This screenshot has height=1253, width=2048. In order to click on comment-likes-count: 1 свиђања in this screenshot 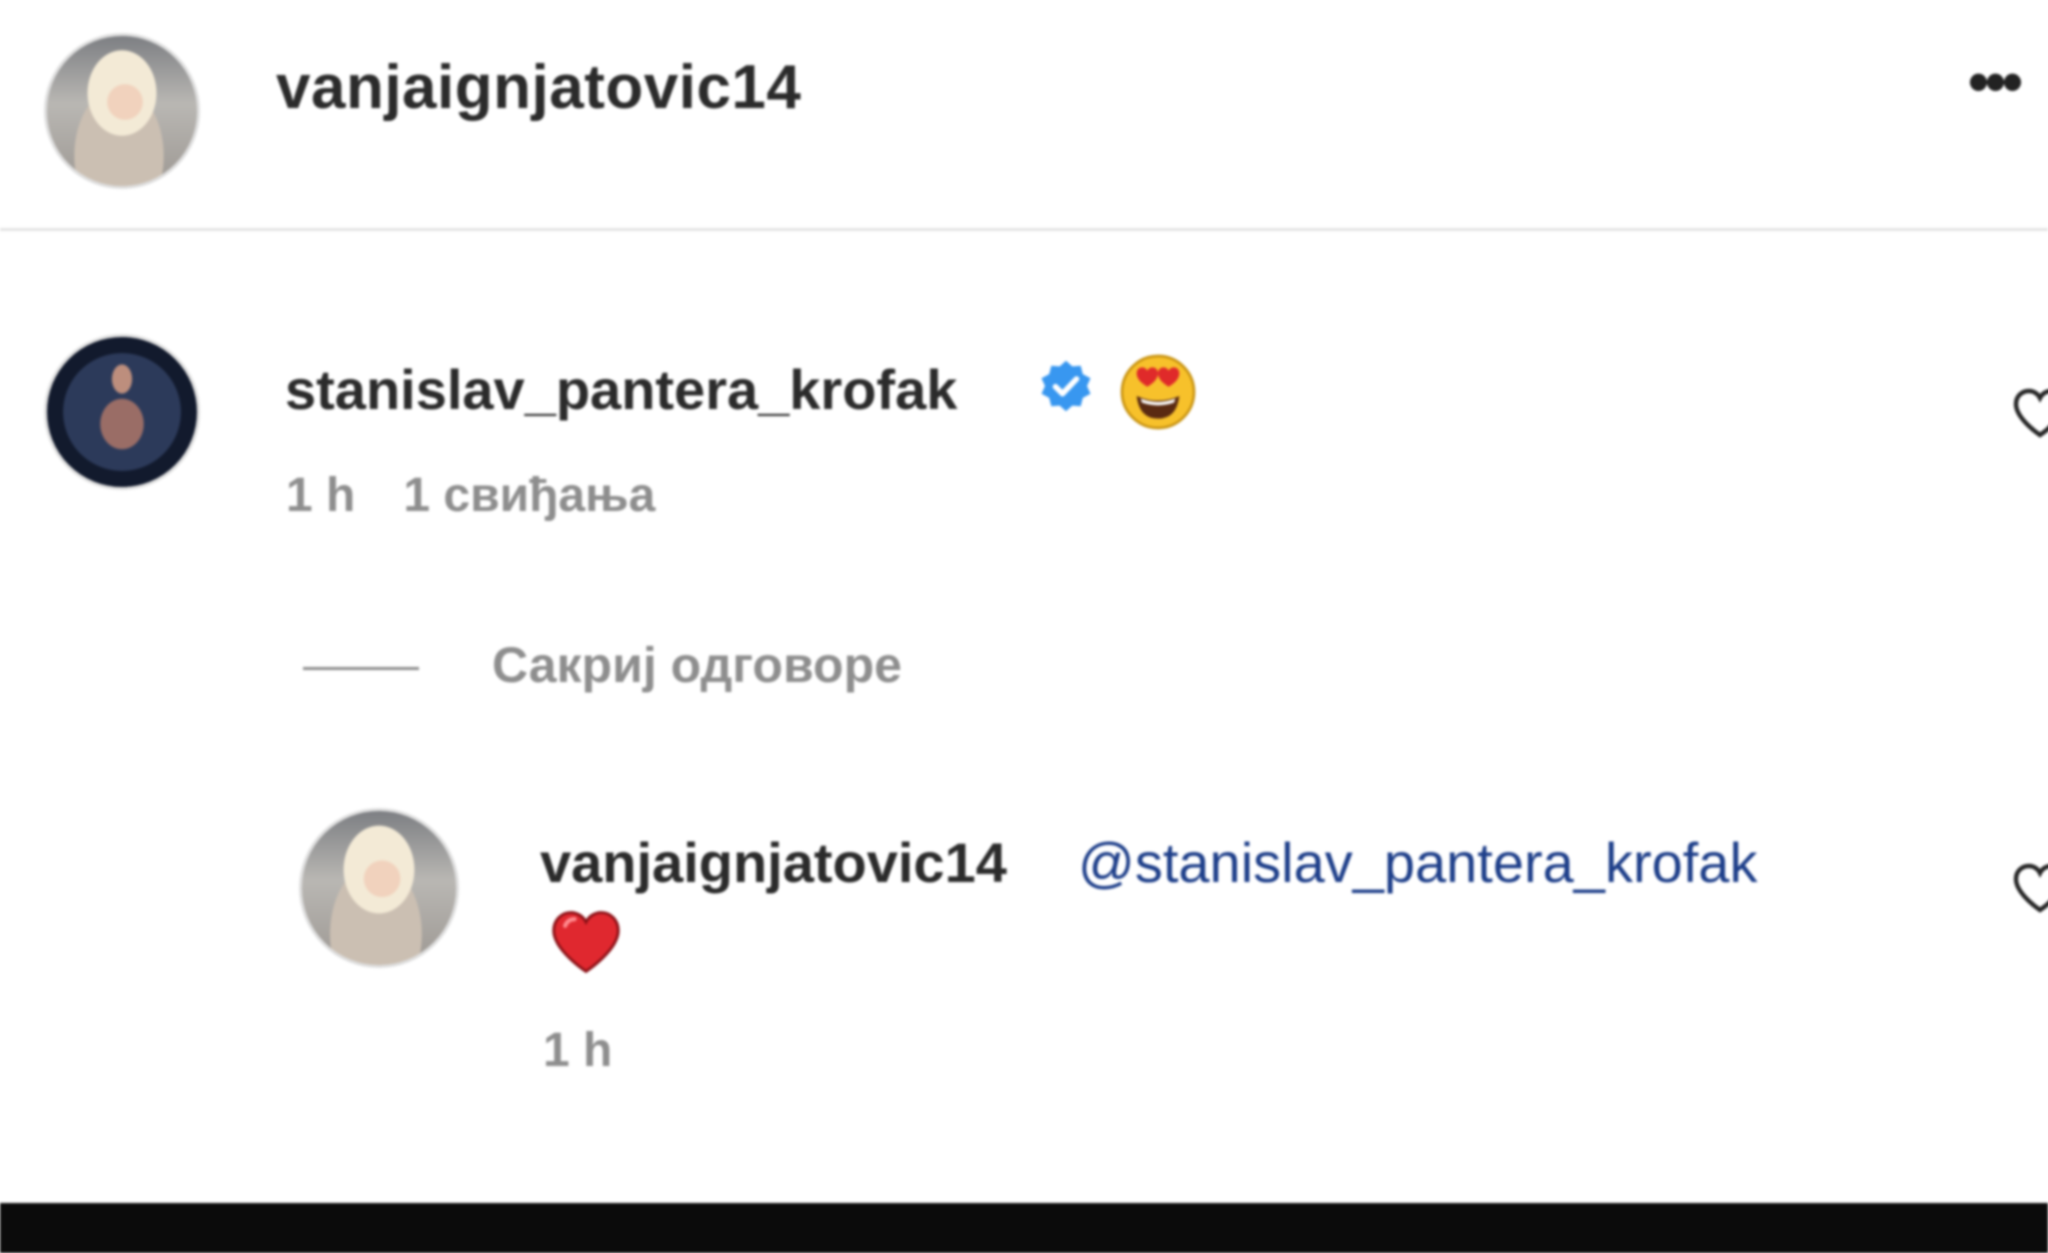, I will do `click(529, 495)`.